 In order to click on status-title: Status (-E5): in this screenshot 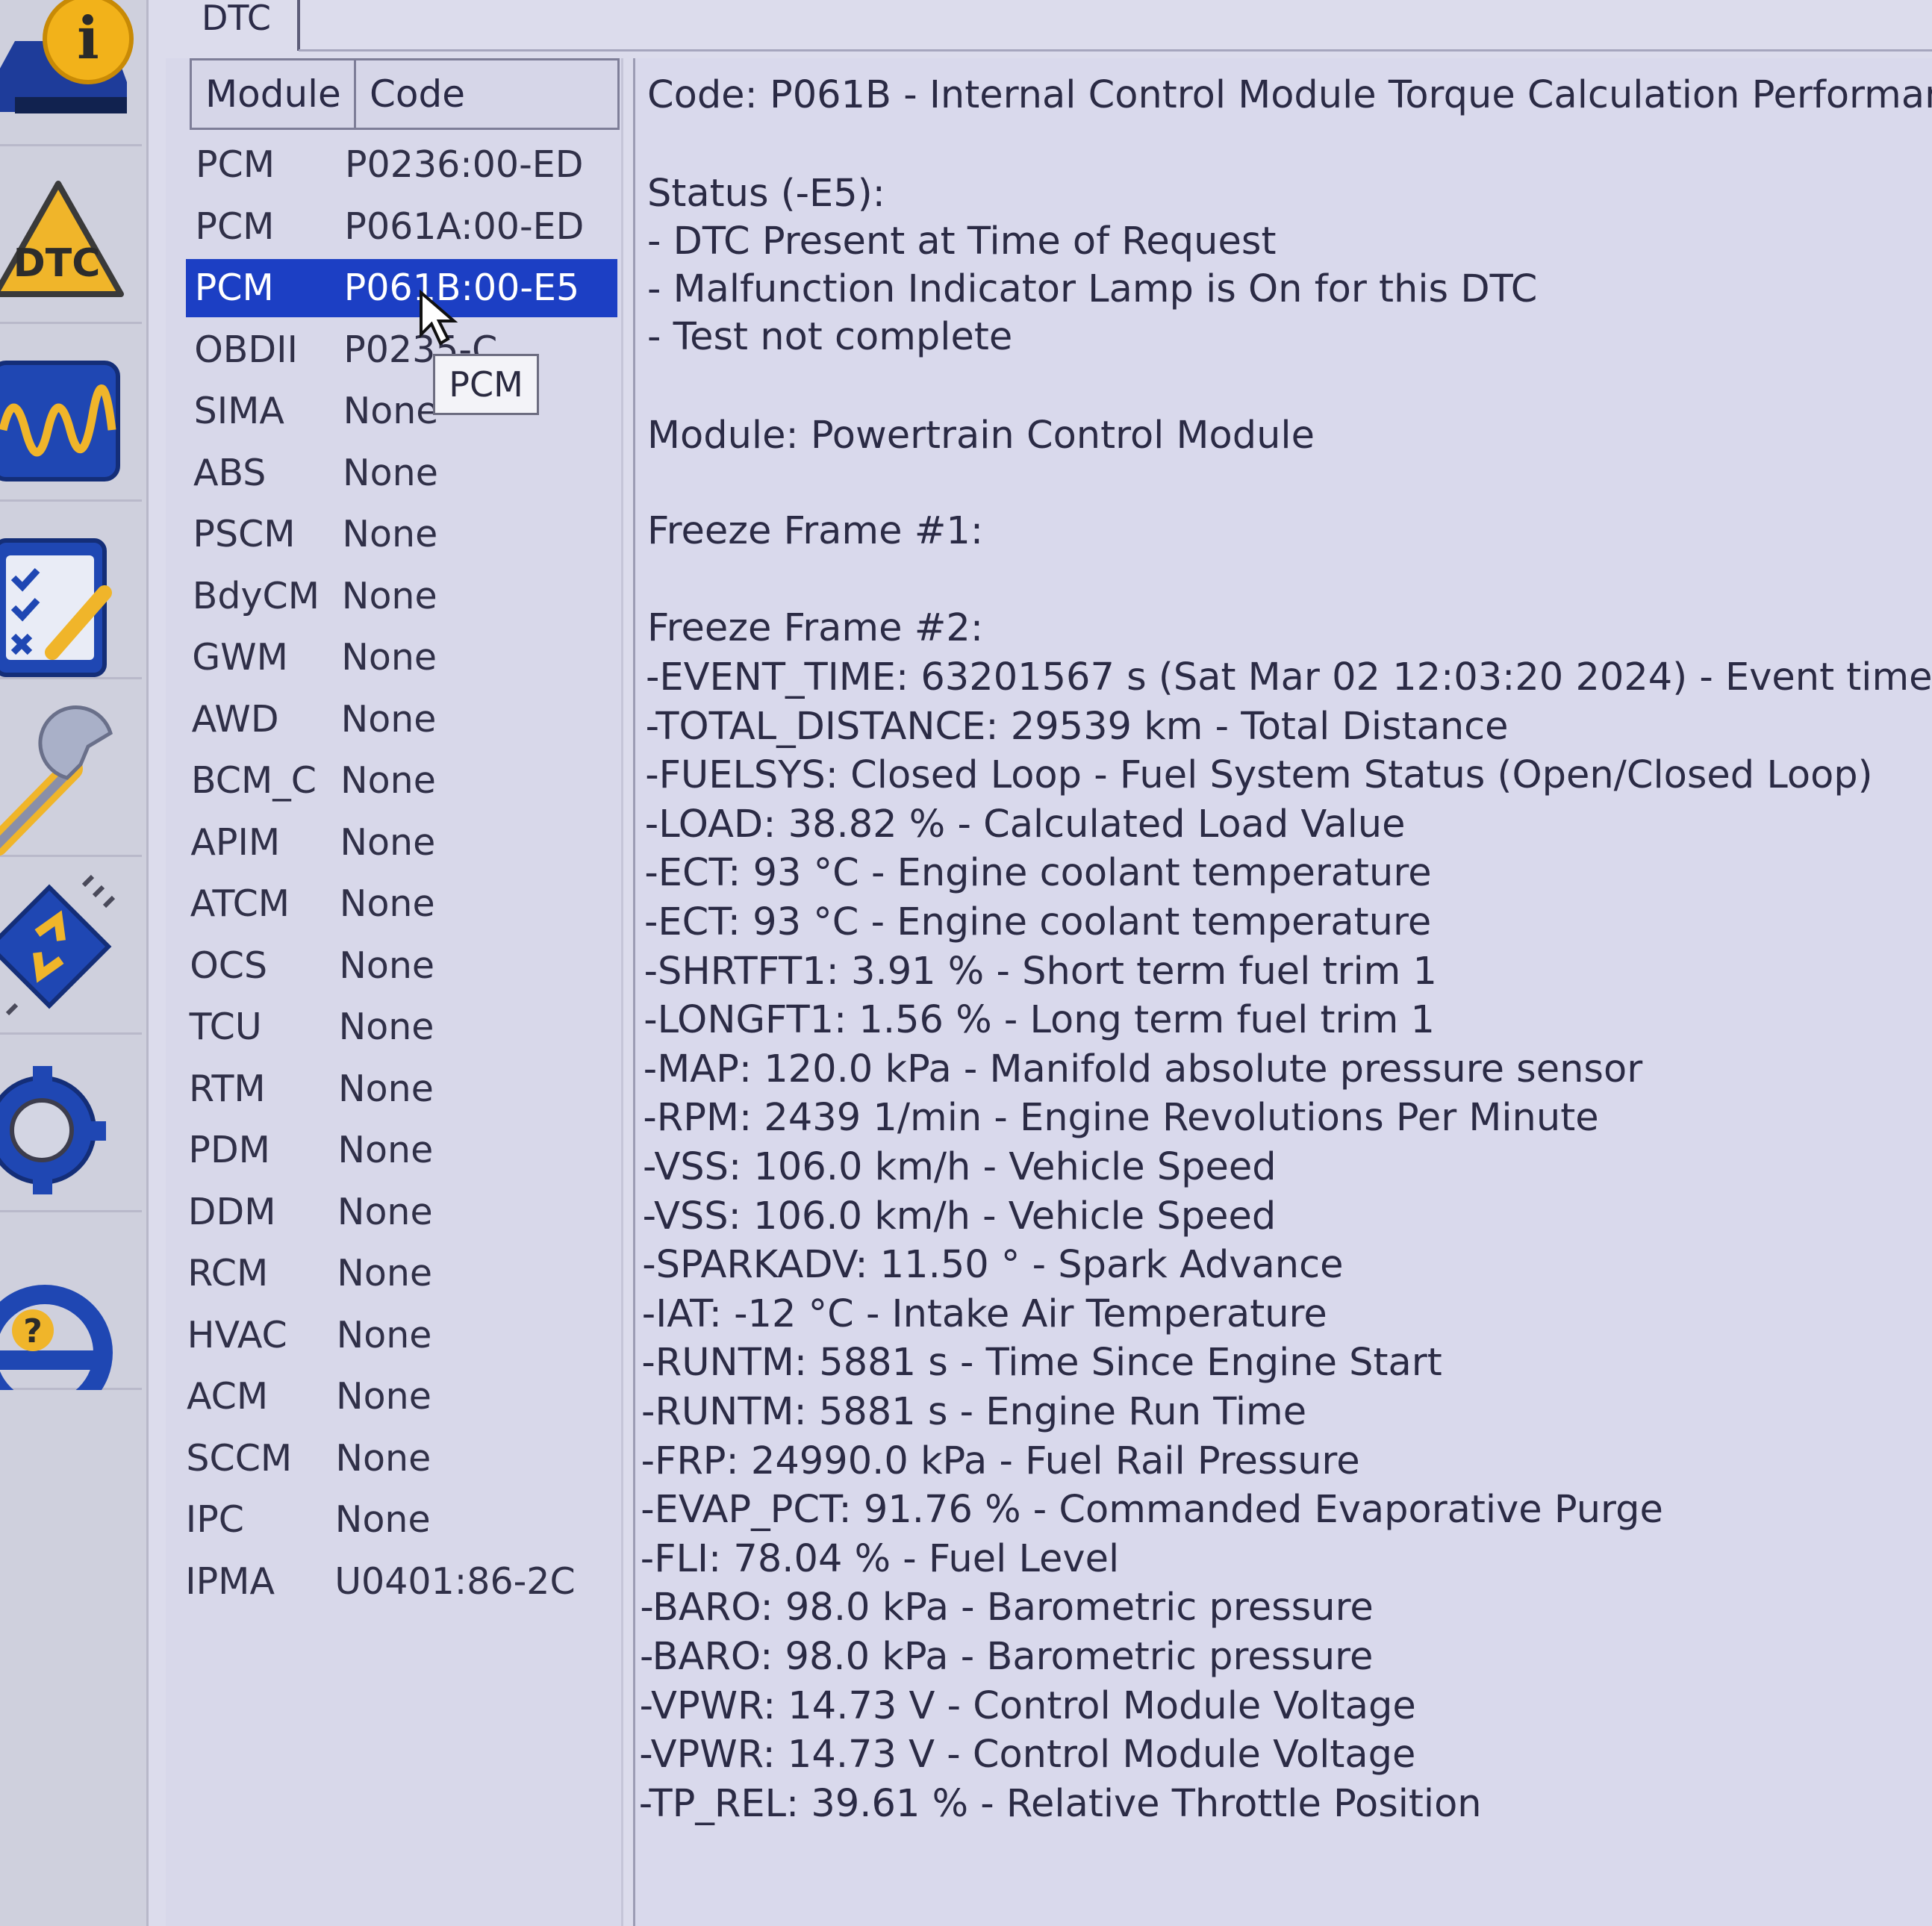, I will do `click(766, 194)`.